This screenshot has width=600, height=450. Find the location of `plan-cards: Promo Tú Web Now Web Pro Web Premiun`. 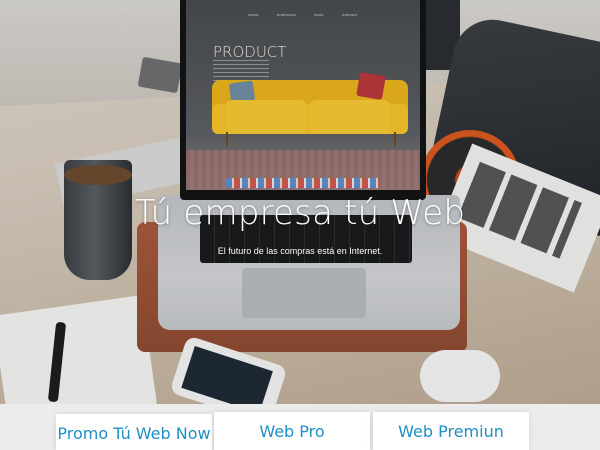

plan-cards: Promo Tú Web Now Web Pro Web Premiun is located at coordinates (300, 427).